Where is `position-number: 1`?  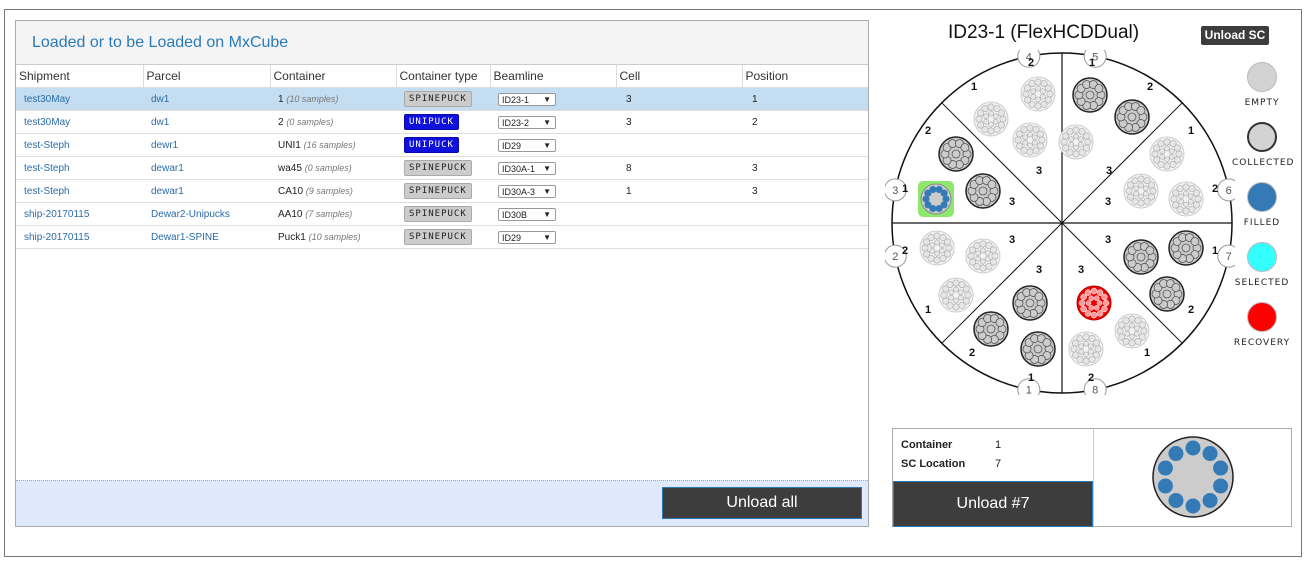 position-number: 1 is located at coordinates (928, 310).